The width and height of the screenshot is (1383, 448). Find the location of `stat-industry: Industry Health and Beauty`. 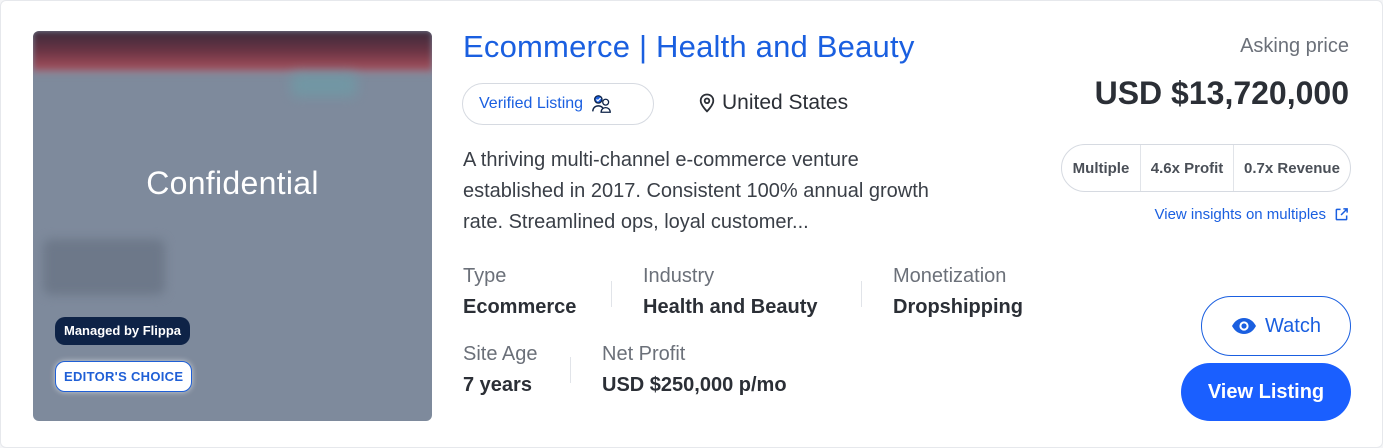

stat-industry: Industry Health and Beauty is located at coordinates (730, 292).